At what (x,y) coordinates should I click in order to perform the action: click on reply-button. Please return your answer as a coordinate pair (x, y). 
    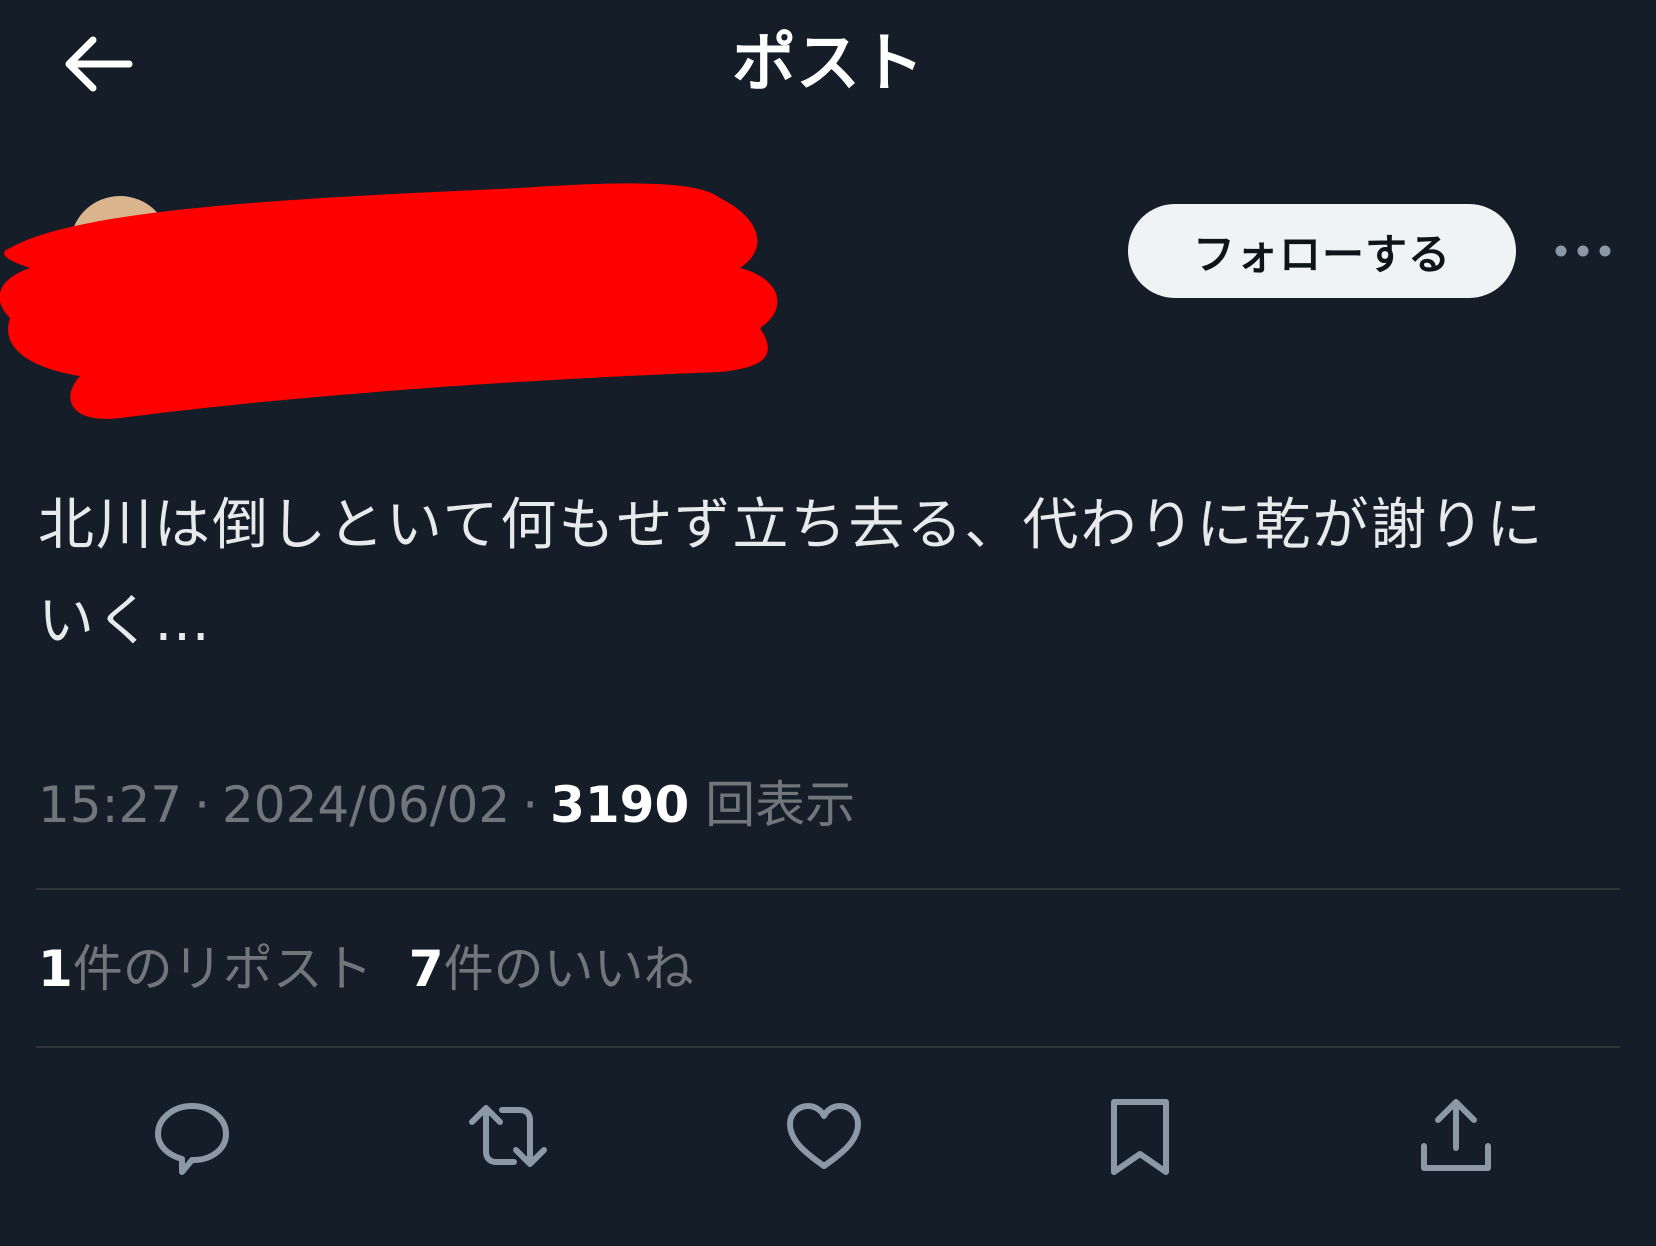
    Looking at the image, I should click on (192, 1136).